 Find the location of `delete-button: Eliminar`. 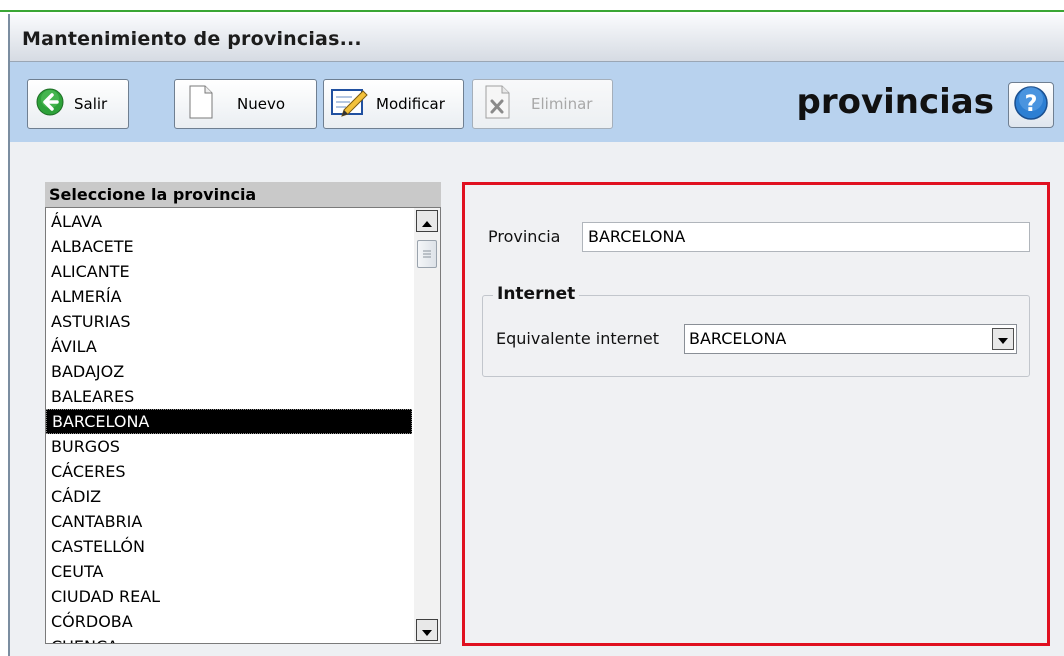

delete-button: Eliminar is located at coordinates (542, 104).